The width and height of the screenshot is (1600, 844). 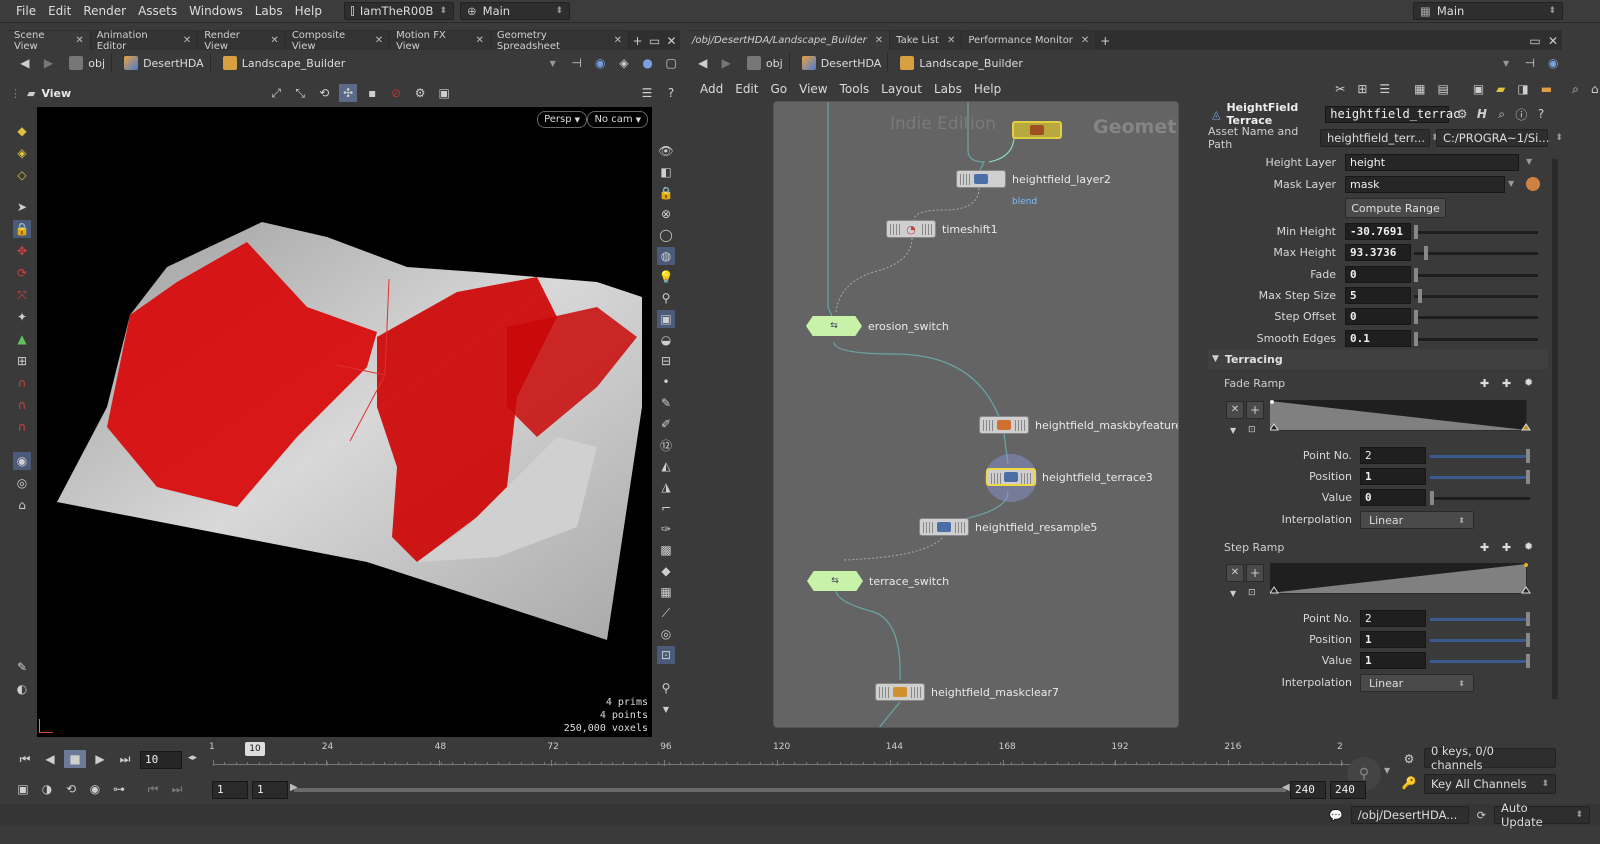 I want to click on display-curve-icon: ⌐, so click(x=666, y=508).